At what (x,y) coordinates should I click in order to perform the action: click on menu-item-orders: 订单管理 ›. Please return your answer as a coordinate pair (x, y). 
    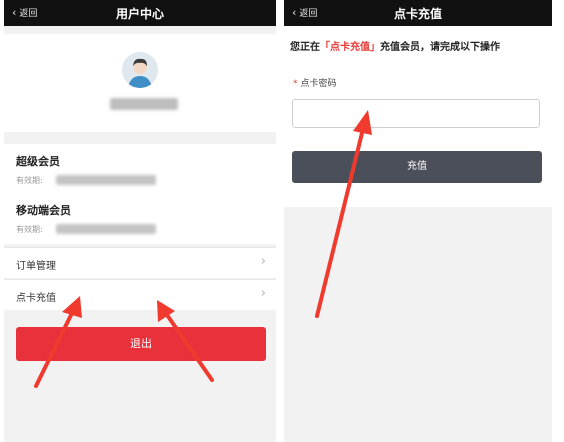
    Looking at the image, I should click on (140, 262).